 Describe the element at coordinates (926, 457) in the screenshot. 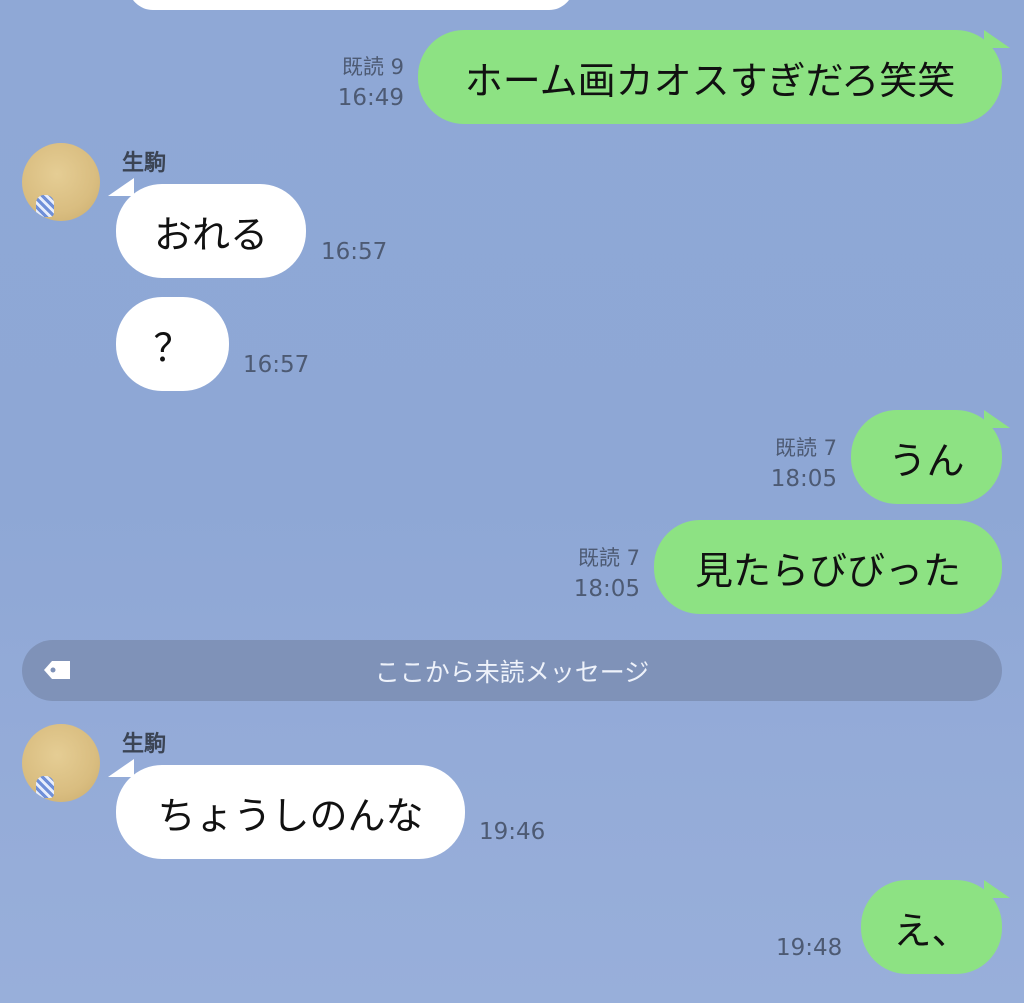

I see `message-bubble-outgoing: うん` at that location.